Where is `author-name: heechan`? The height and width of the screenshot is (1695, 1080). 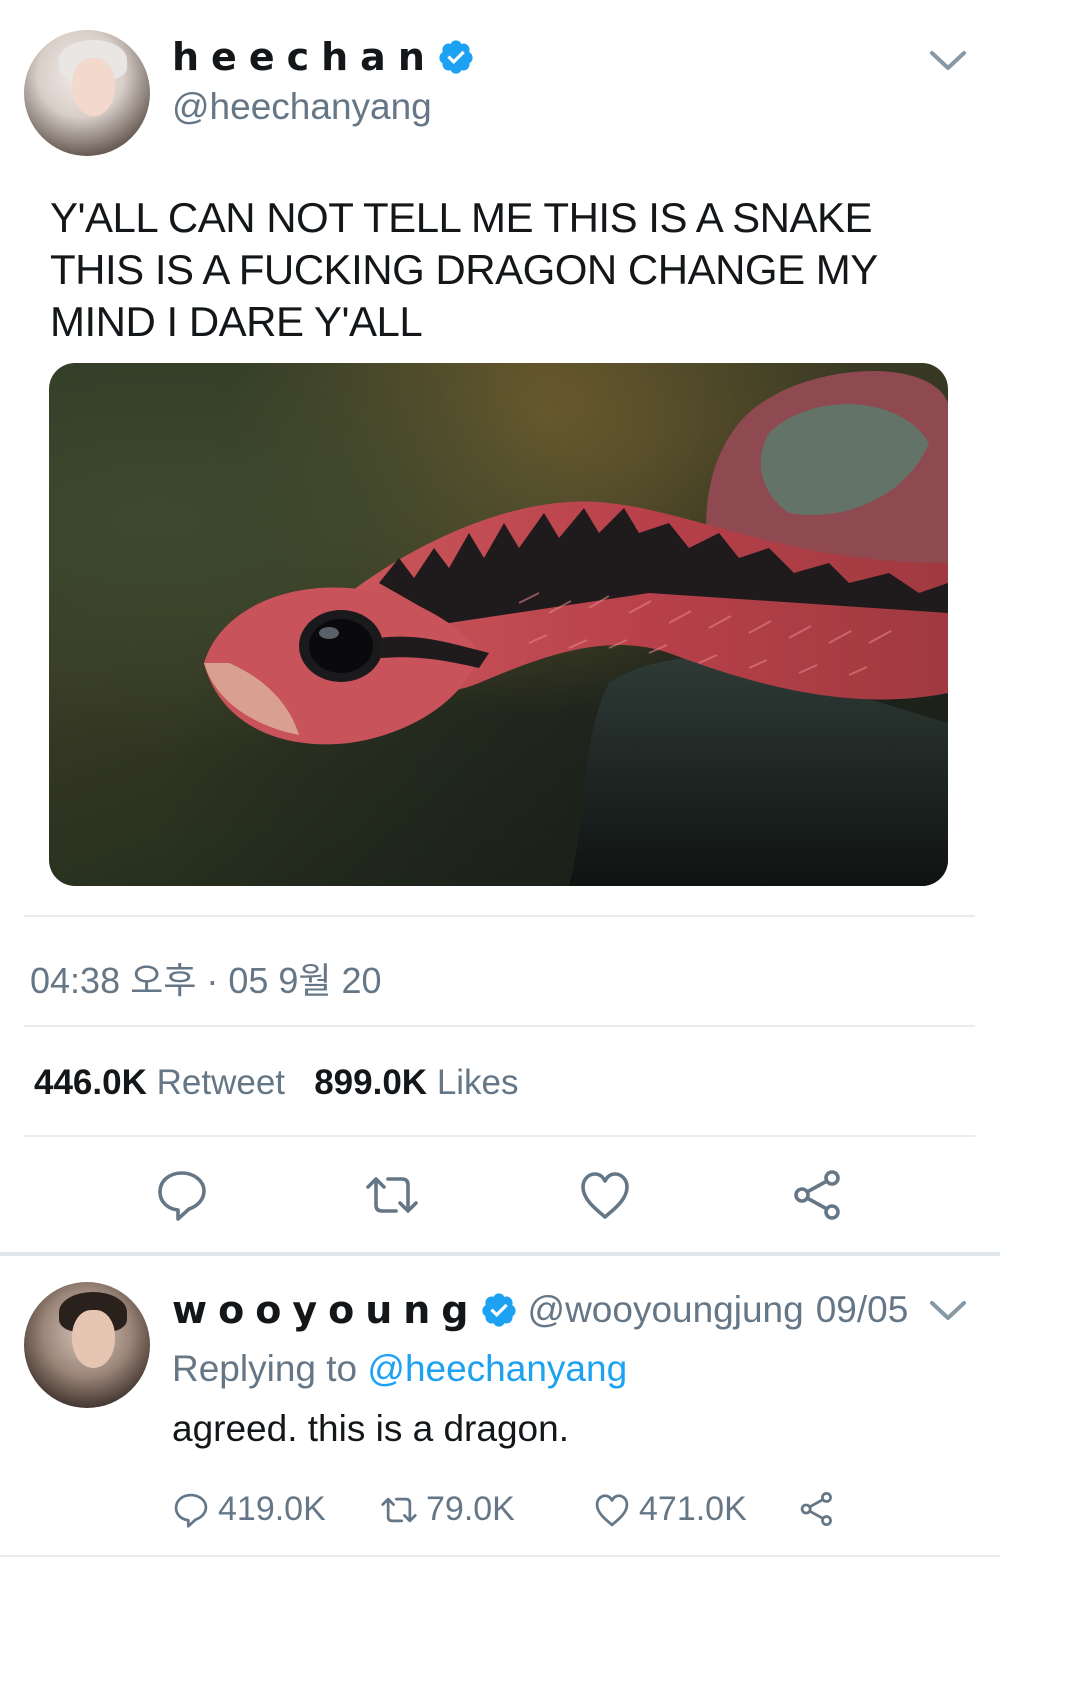
author-name: heechan is located at coordinates (304, 57).